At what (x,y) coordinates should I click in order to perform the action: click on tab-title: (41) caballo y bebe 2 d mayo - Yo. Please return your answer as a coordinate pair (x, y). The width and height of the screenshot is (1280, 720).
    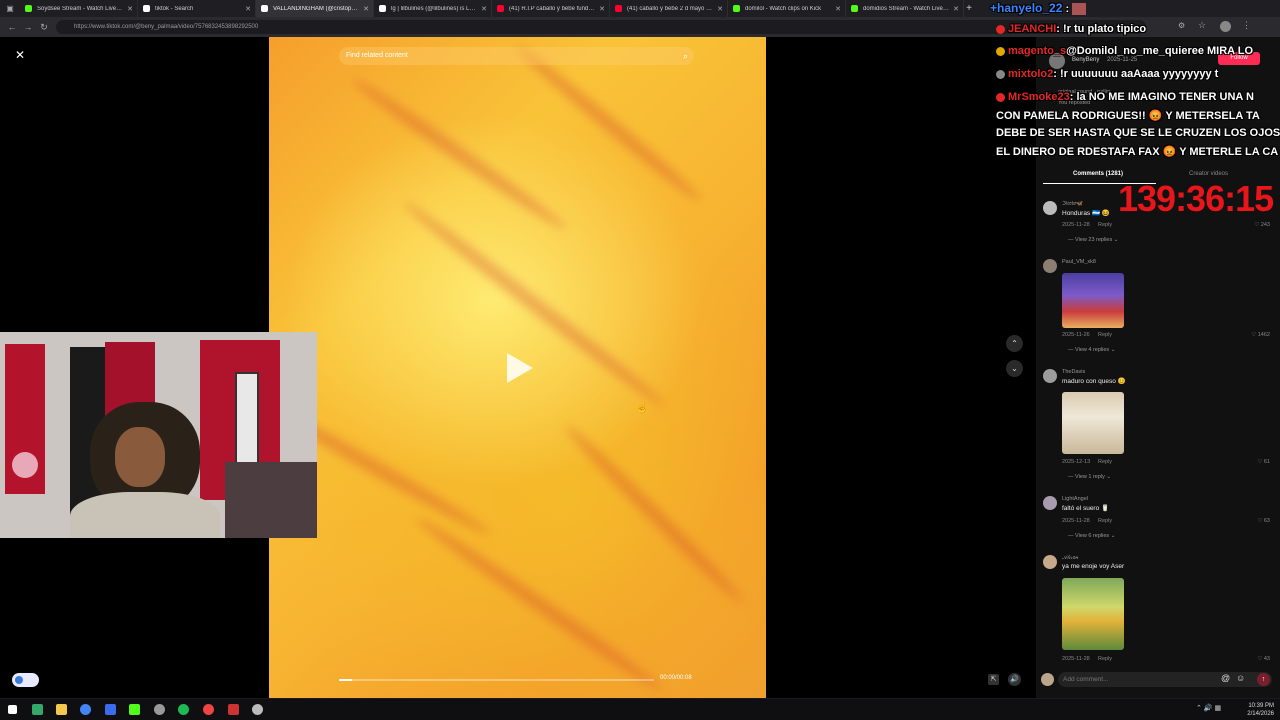
    Looking at the image, I should click on (670, 8).